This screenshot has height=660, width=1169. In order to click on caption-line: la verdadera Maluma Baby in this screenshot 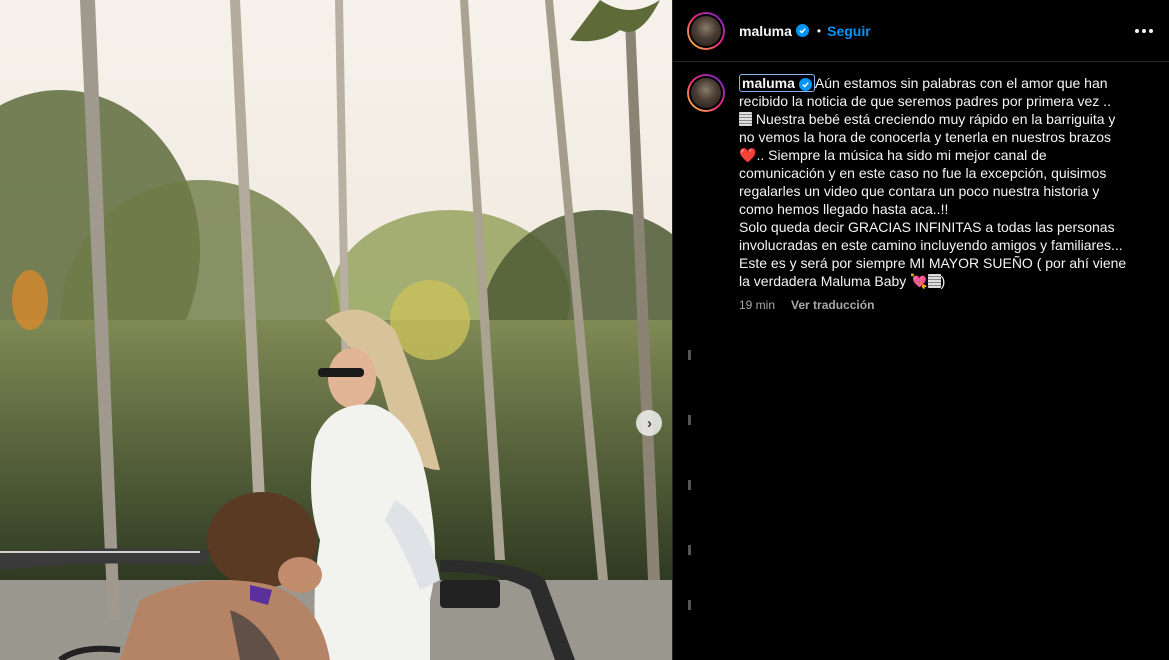, I will do `click(823, 281)`.